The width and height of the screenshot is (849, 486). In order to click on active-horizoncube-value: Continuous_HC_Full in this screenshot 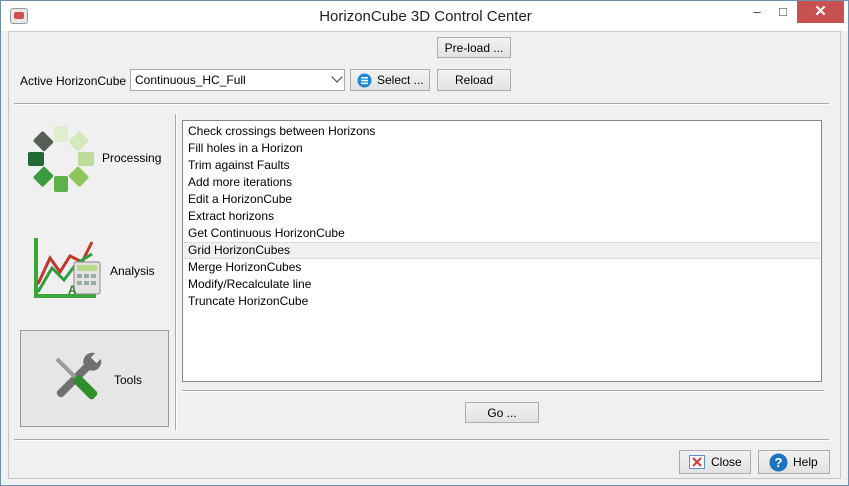, I will do `click(190, 80)`.